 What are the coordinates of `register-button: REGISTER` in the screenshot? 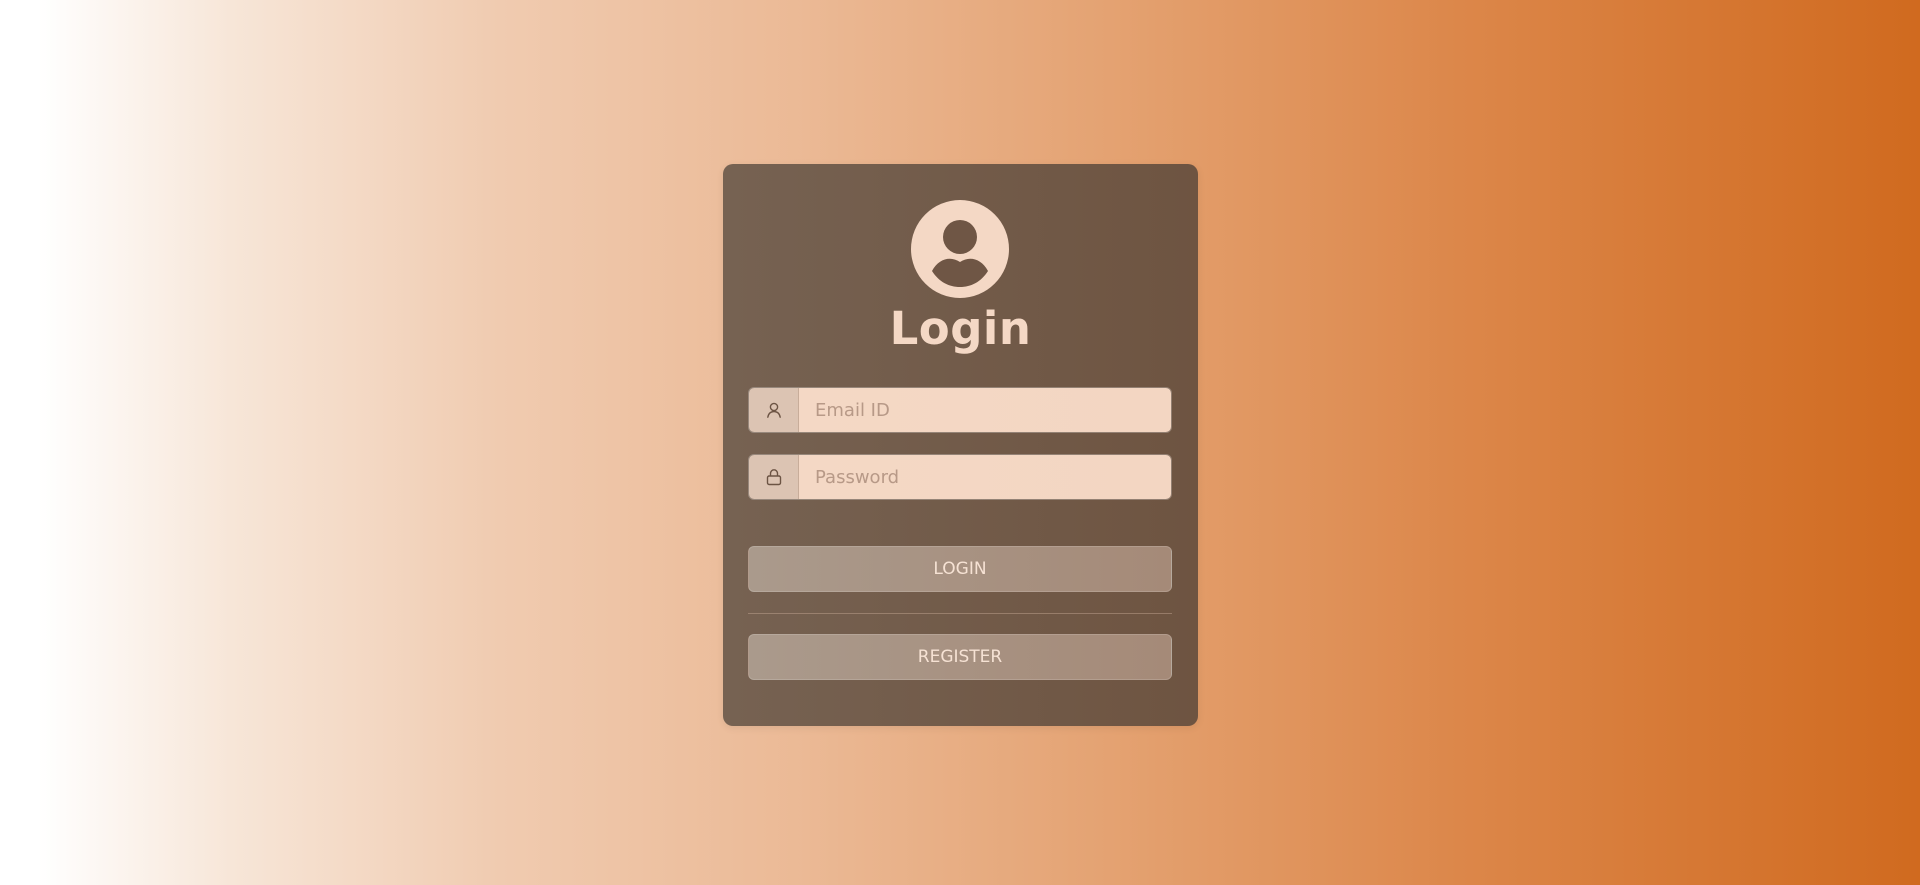 It's located at (960, 657).